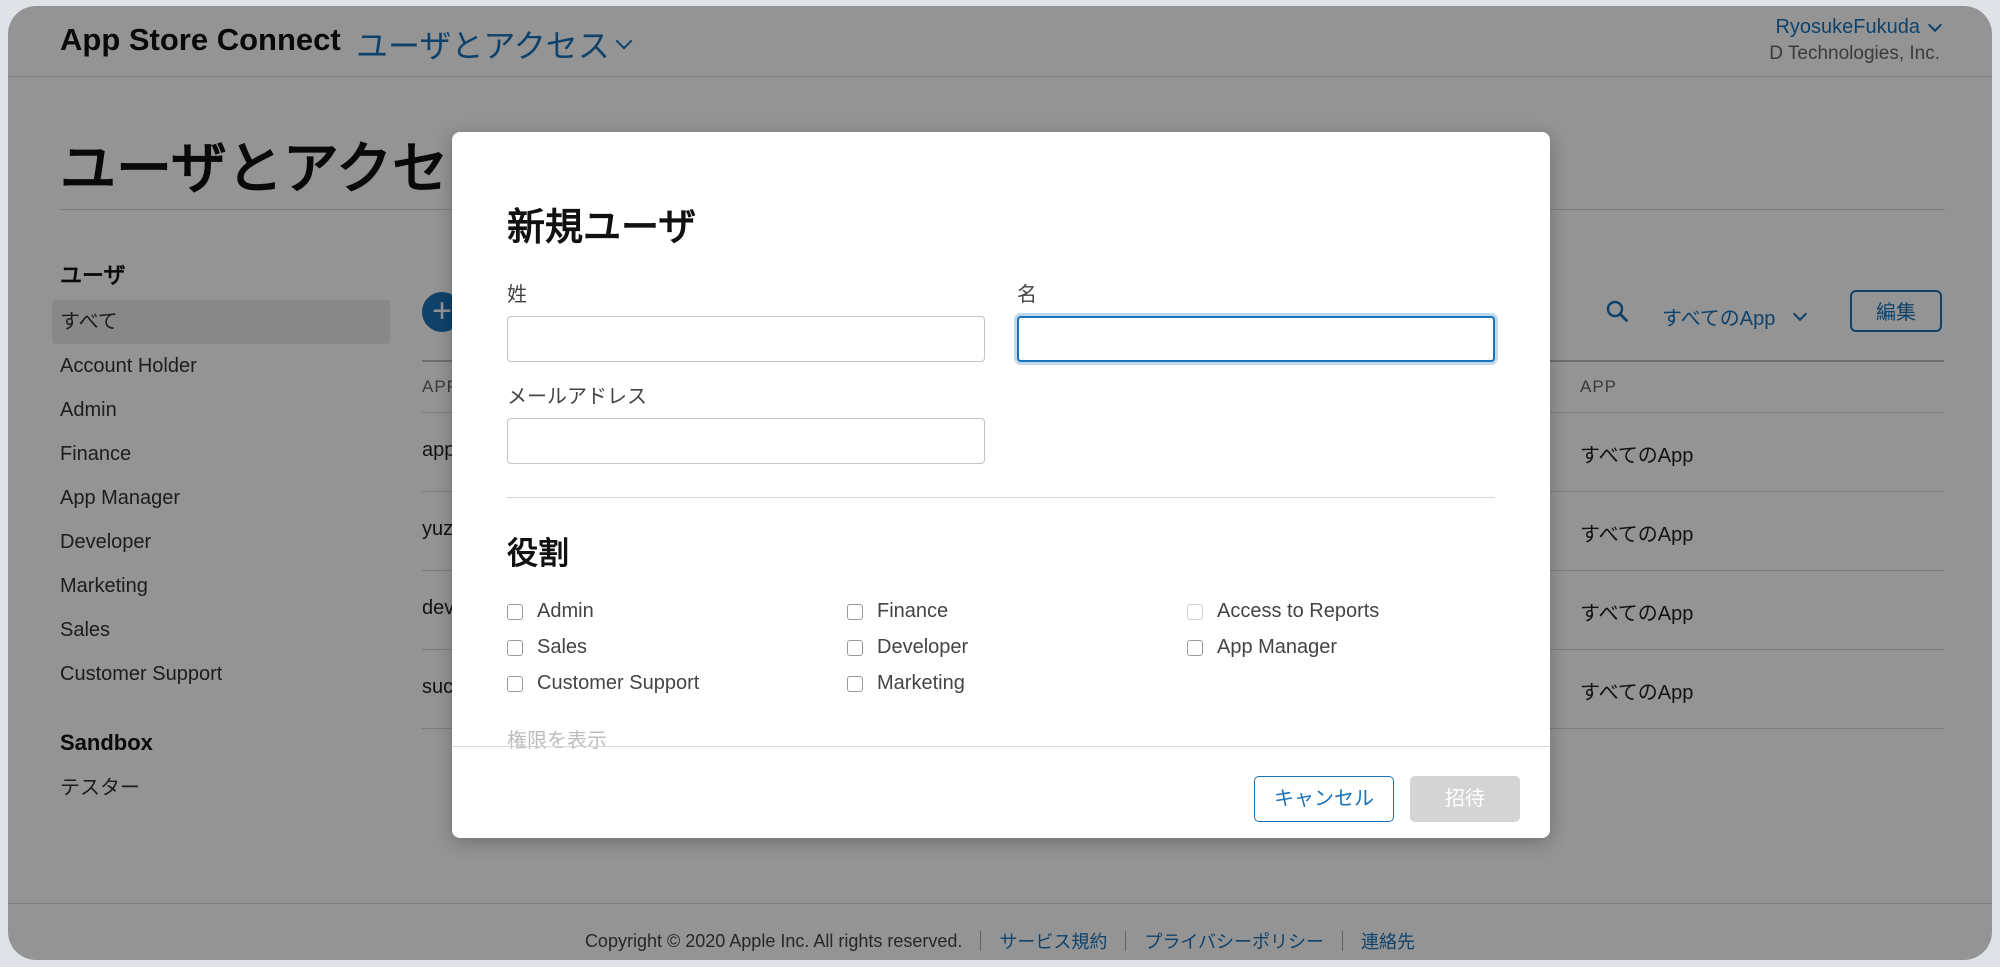  I want to click on show-permissions-link: 権限を表示, so click(557, 738).